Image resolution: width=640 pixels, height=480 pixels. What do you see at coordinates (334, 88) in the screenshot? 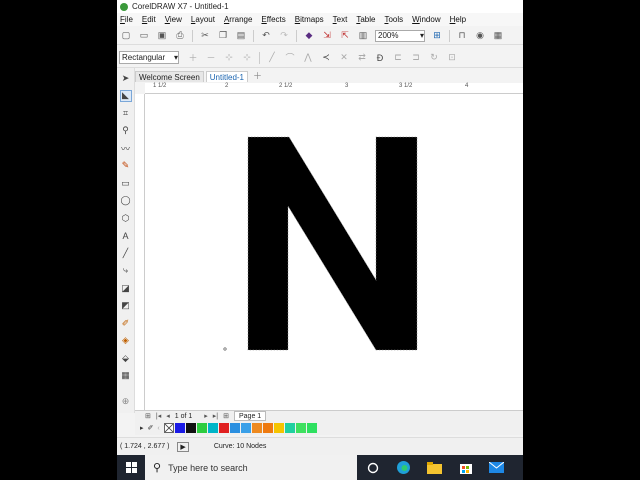
I see `horizontal-ruler: 1 1/2 2 2 1/2 3 3 1/2 4` at bounding box center [334, 88].